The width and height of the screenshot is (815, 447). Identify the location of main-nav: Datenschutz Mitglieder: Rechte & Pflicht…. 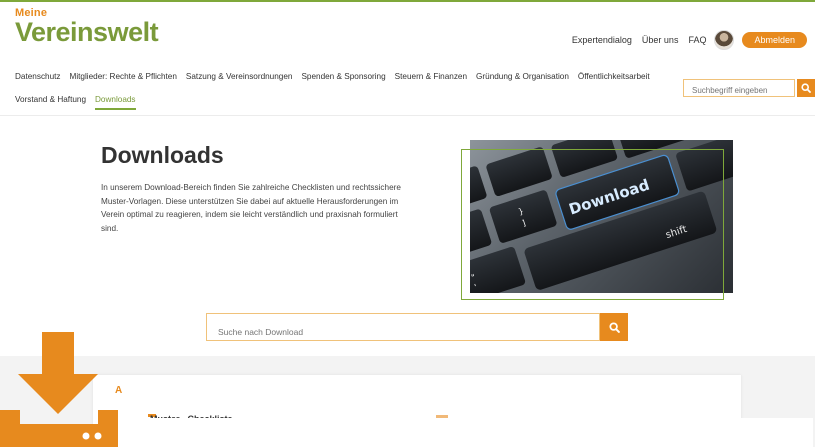
(345, 91).